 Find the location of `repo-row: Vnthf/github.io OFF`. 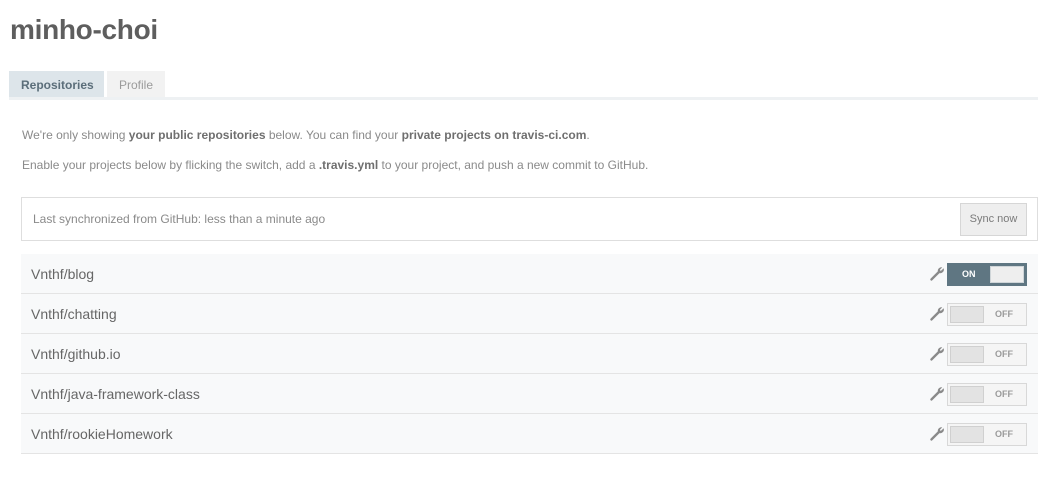

repo-row: Vnthf/github.io OFF is located at coordinates (529, 354).